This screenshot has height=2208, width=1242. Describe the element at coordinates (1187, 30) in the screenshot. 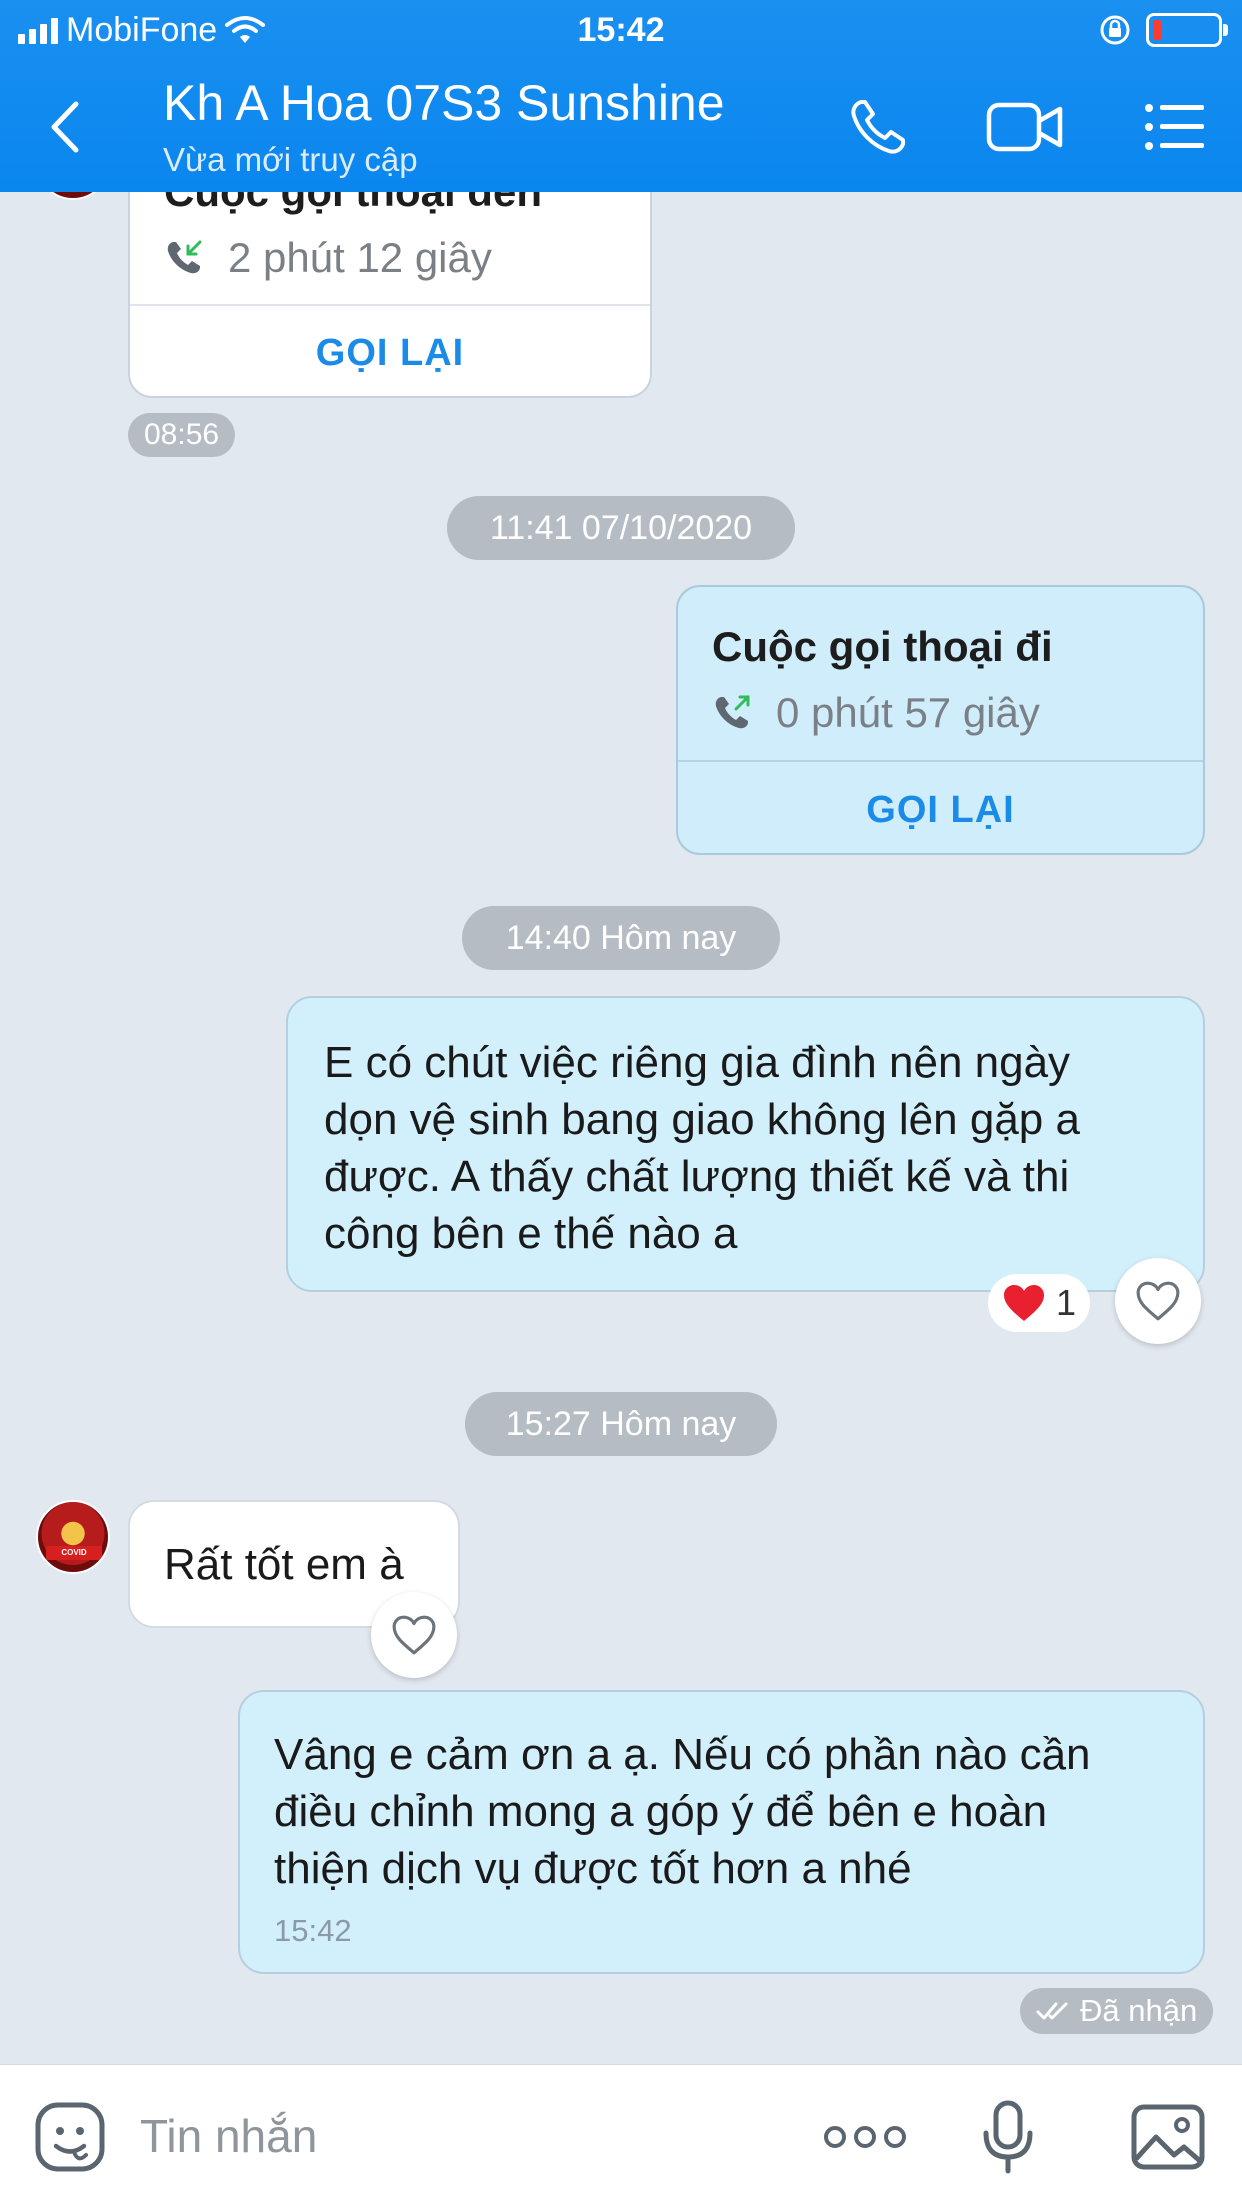

I see `battery-icon` at that location.